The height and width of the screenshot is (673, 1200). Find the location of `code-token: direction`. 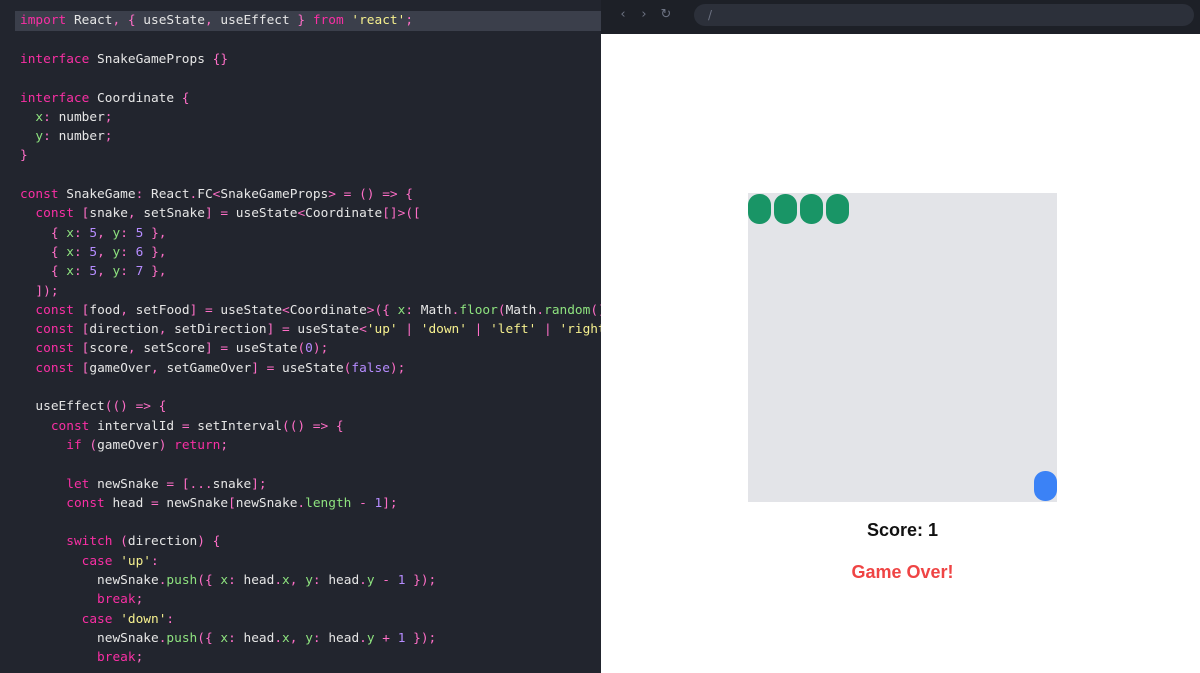

code-token: direction is located at coordinates (124, 330).